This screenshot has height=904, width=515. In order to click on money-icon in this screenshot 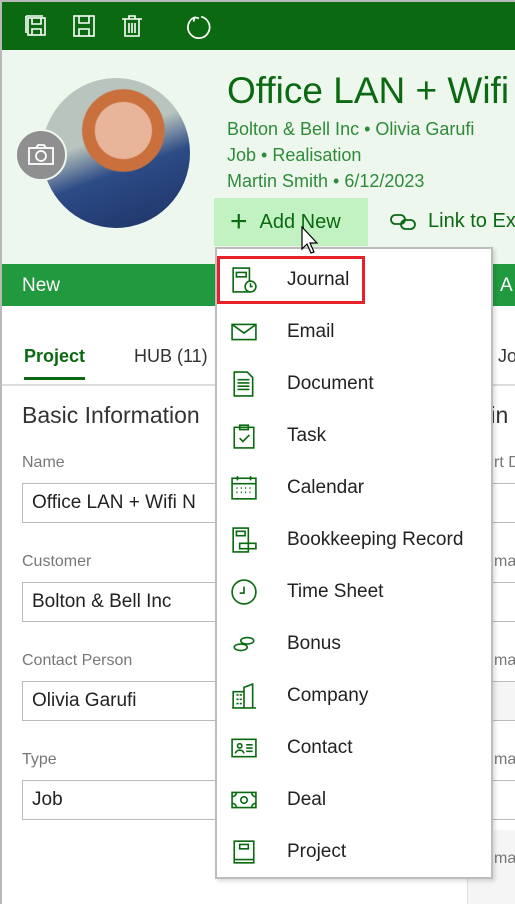, I will do `click(244, 800)`.